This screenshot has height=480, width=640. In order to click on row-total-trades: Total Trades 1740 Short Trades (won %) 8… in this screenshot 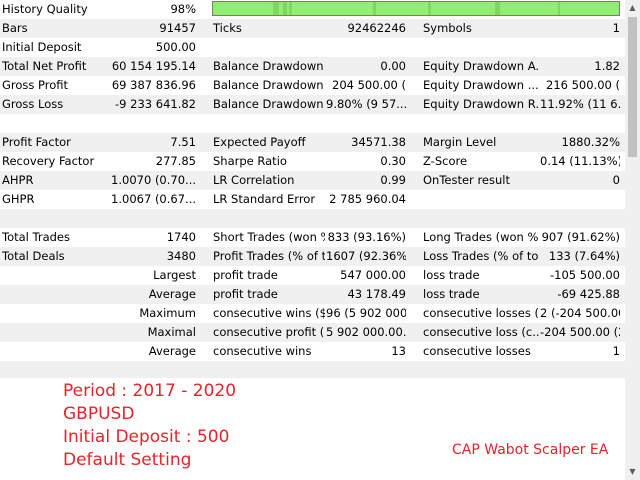, I will do `click(312, 237)`.